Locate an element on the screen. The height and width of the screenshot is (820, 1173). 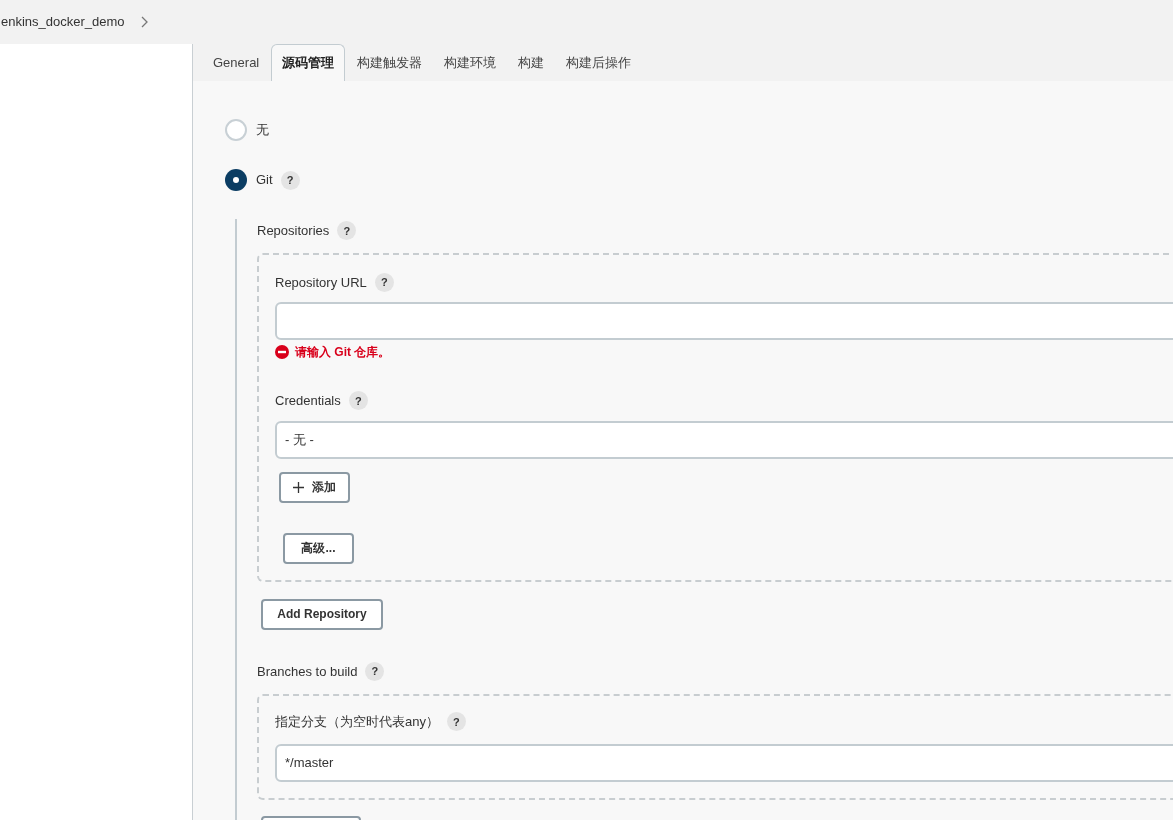
error-icon is located at coordinates (282, 352).